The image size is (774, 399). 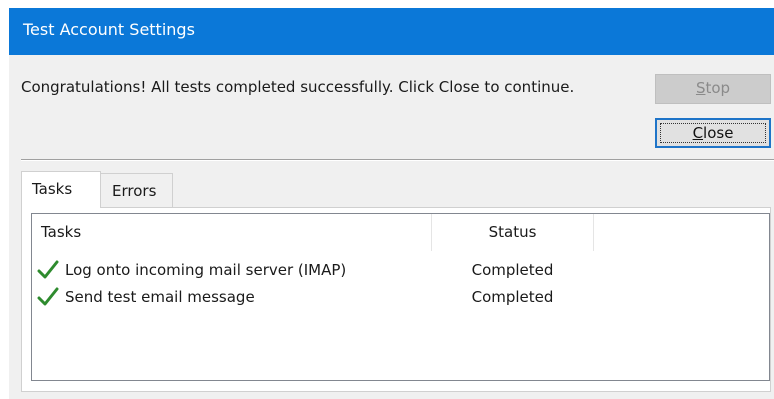 I want to click on title-bar: Test Account Settings, so click(x=391, y=31).